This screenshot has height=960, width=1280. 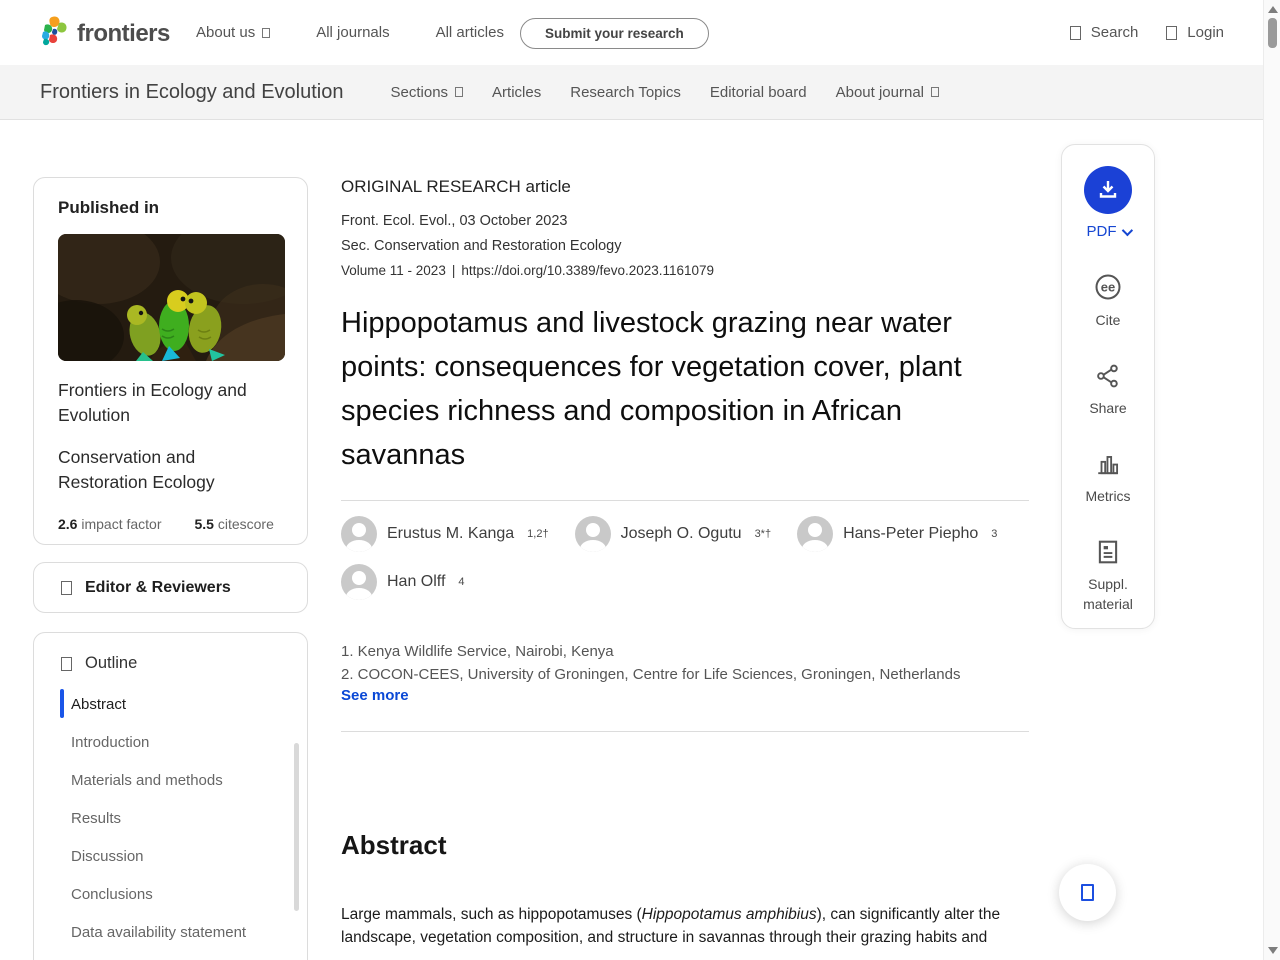 I want to click on abstract-heading: Abstract, so click(x=394, y=845).